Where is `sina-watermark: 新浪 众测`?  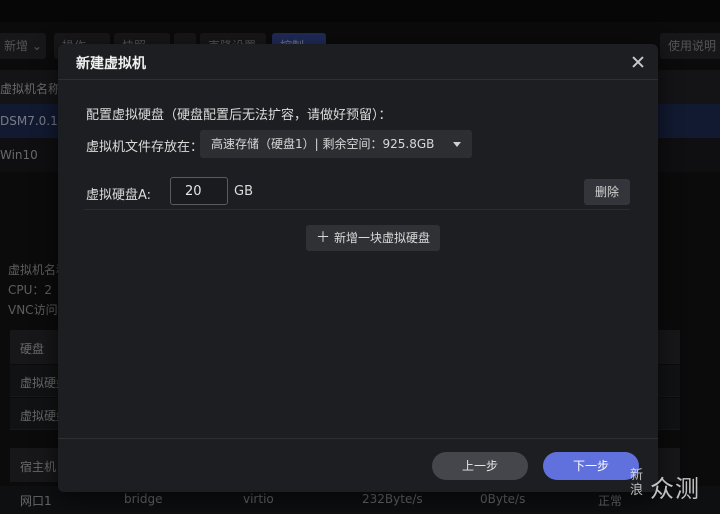
sina-watermark: 新浪 众测 is located at coordinates (673, 486).